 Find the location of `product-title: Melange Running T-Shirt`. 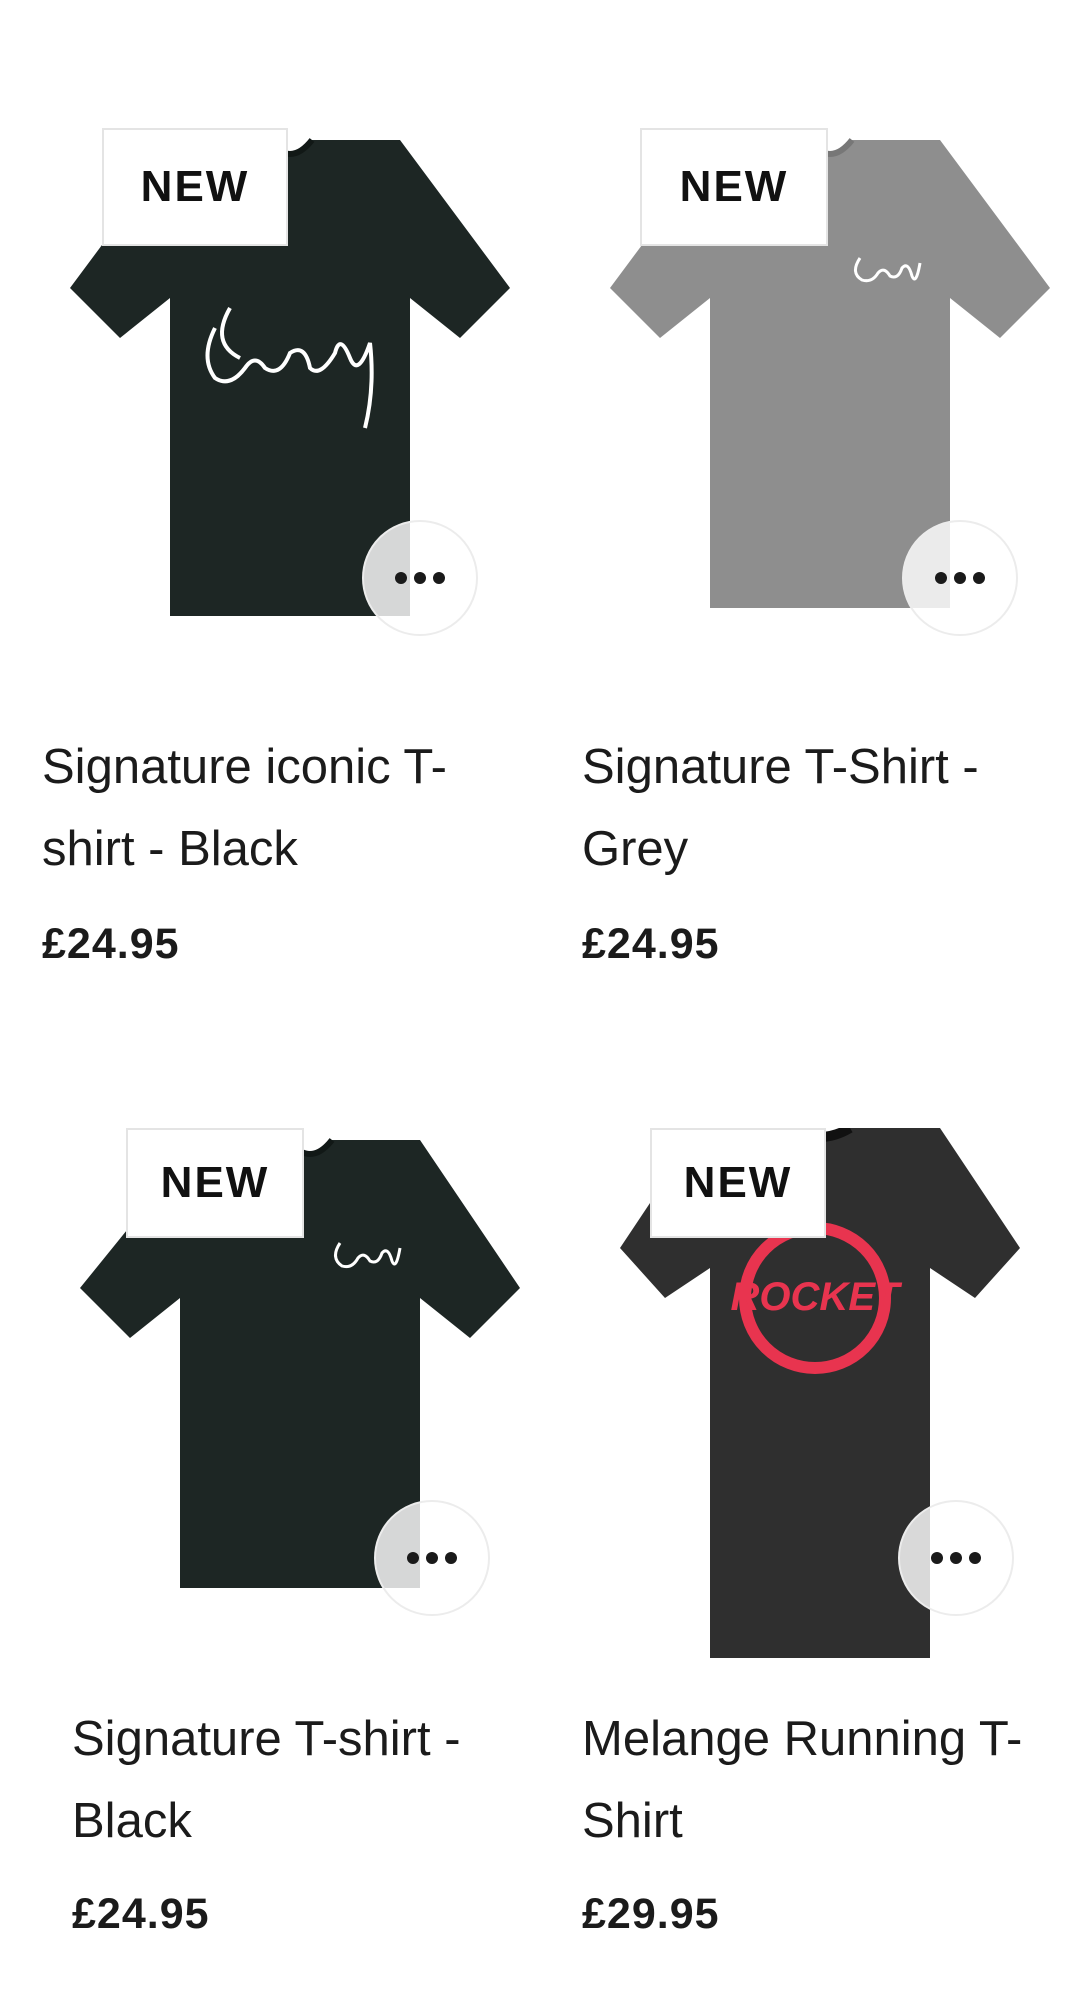

product-title: Melange Running T-Shirt is located at coordinates (817, 1780).